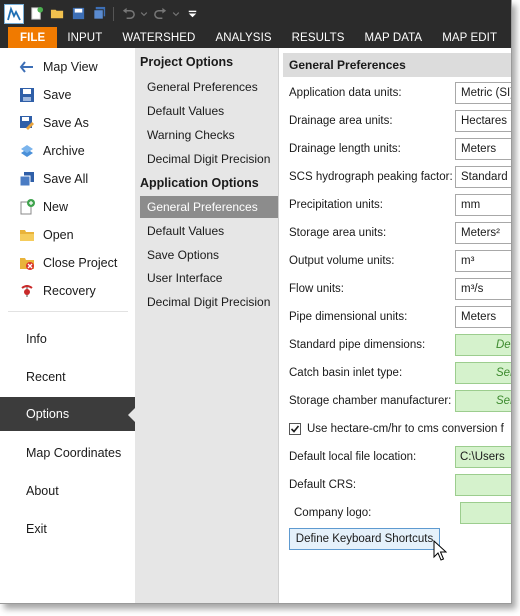 The image size is (520, 616). What do you see at coordinates (158, 37) in the screenshot?
I see `tab-watershed: WATERSHED` at bounding box center [158, 37].